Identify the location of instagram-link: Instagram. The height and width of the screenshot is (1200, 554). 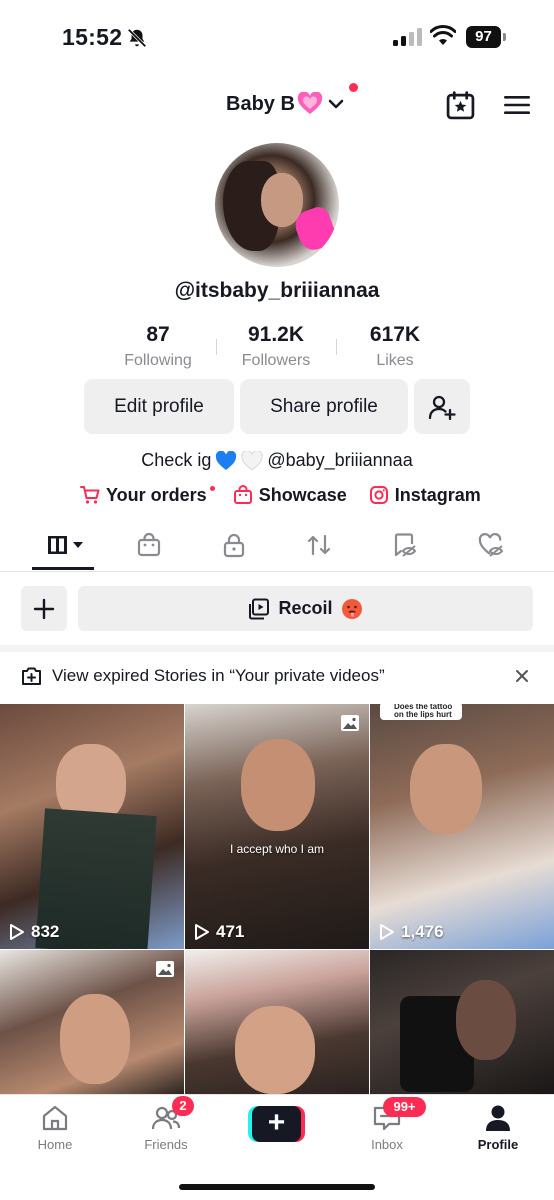
(425, 495).